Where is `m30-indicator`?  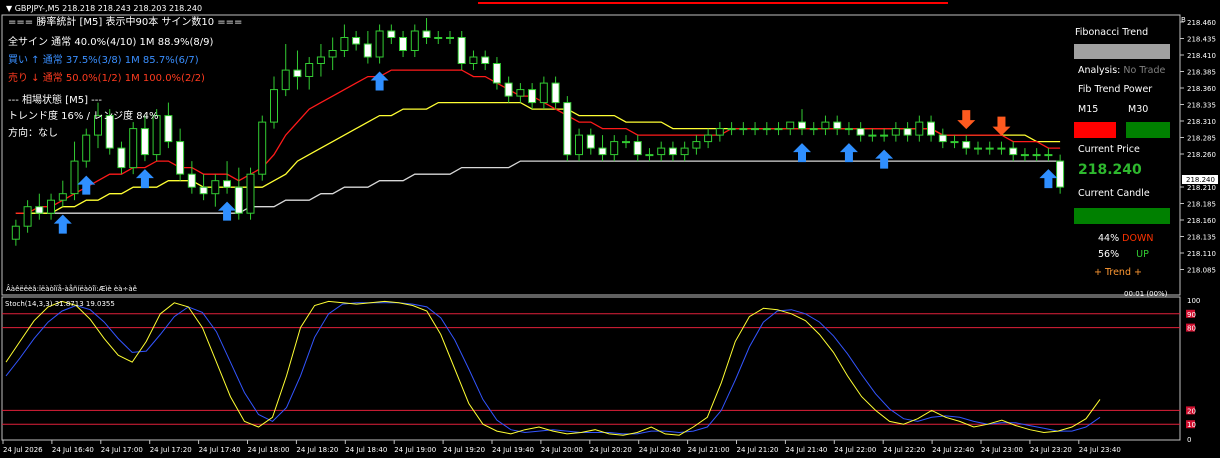
m30-indicator is located at coordinates (1148, 130).